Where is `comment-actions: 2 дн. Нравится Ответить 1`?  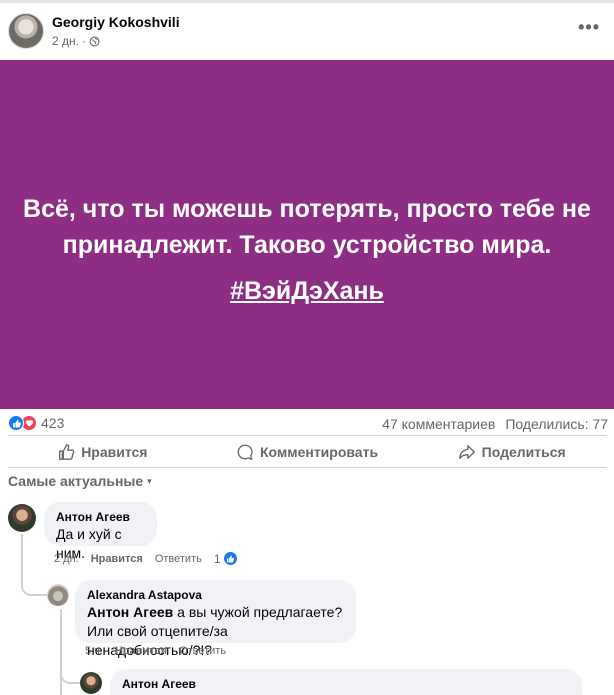 comment-actions: 2 дн. Нравится Ответить 1 is located at coordinates (146, 558).